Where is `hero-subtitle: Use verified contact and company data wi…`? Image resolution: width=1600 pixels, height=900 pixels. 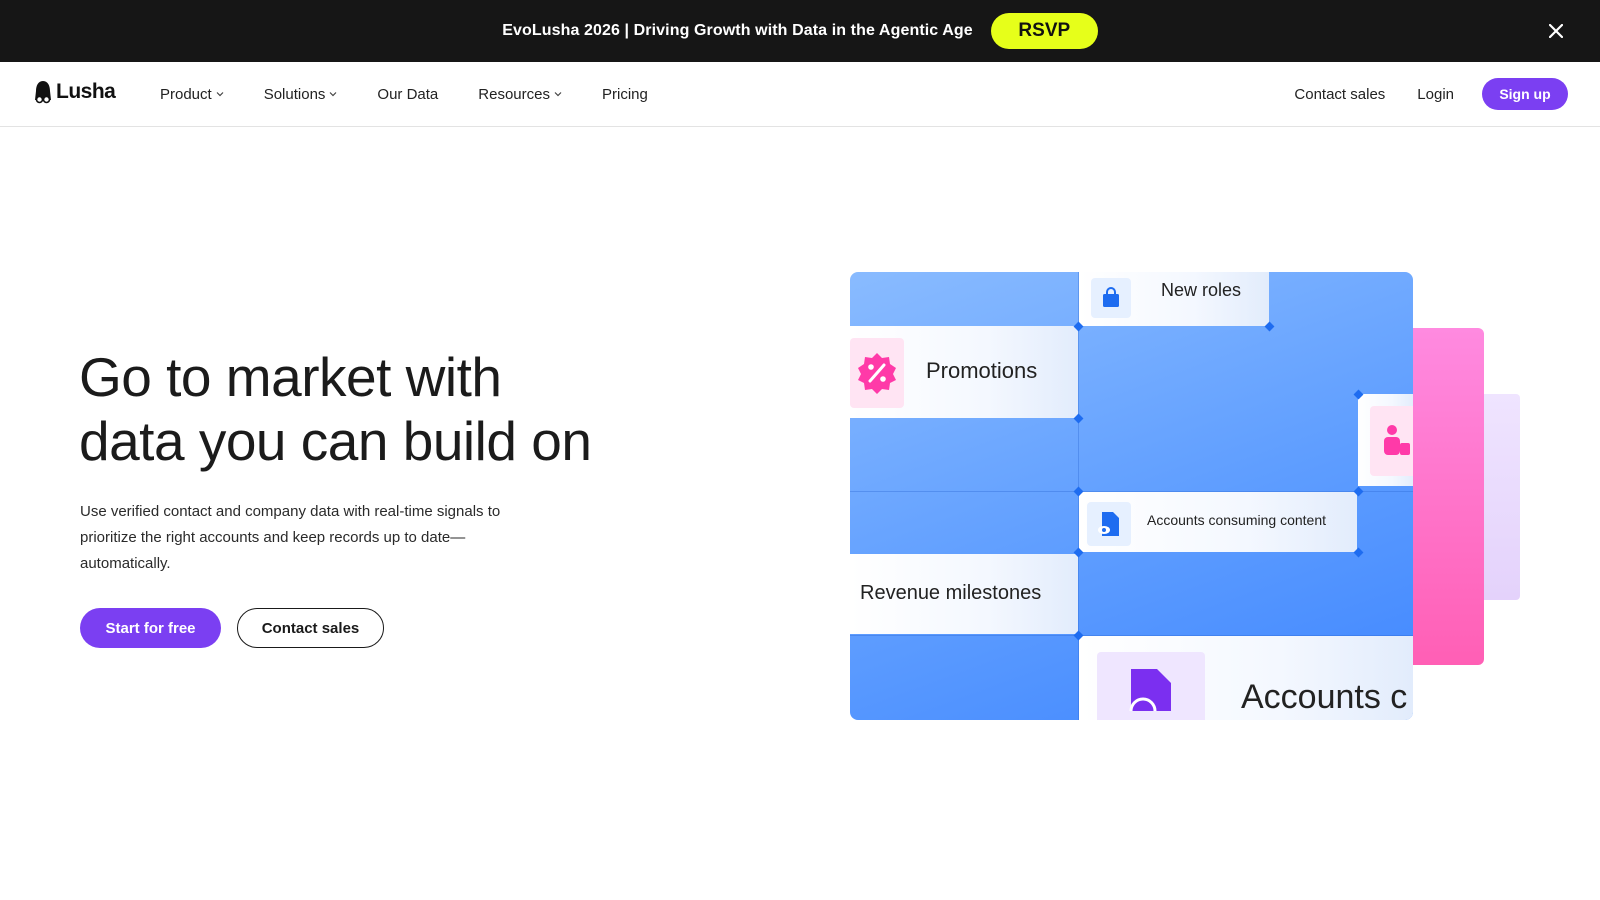 hero-subtitle: Use verified contact and company data wi… is located at coordinates (290, 537).